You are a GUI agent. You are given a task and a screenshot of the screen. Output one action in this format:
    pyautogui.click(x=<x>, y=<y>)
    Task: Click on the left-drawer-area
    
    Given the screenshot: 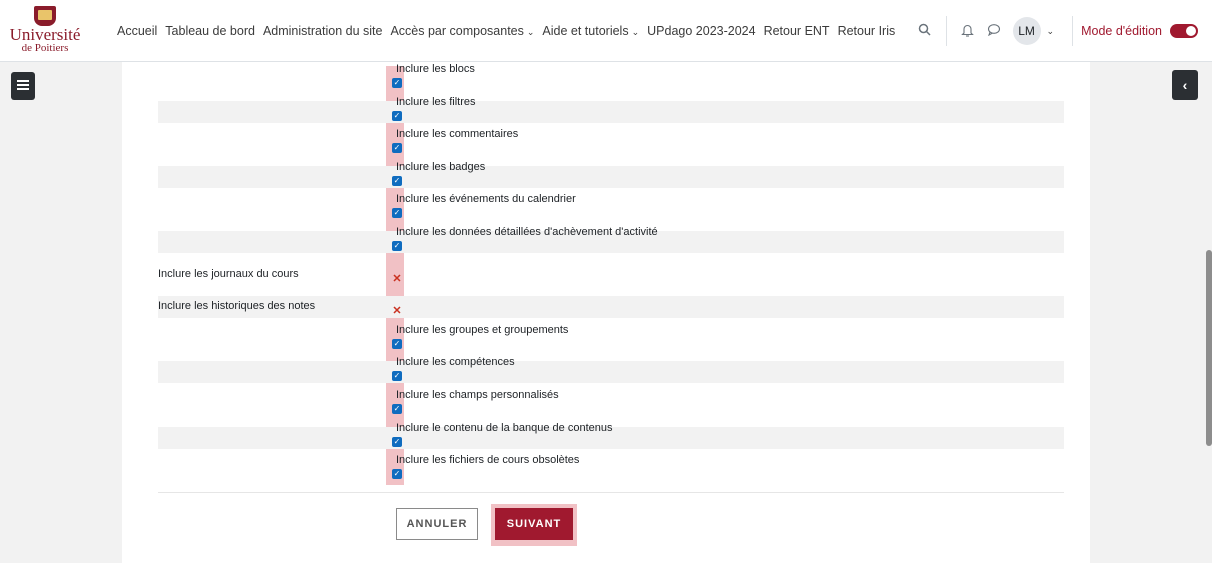 What is the action you would take?
    pyautogui.click(x=61, y=312)
    